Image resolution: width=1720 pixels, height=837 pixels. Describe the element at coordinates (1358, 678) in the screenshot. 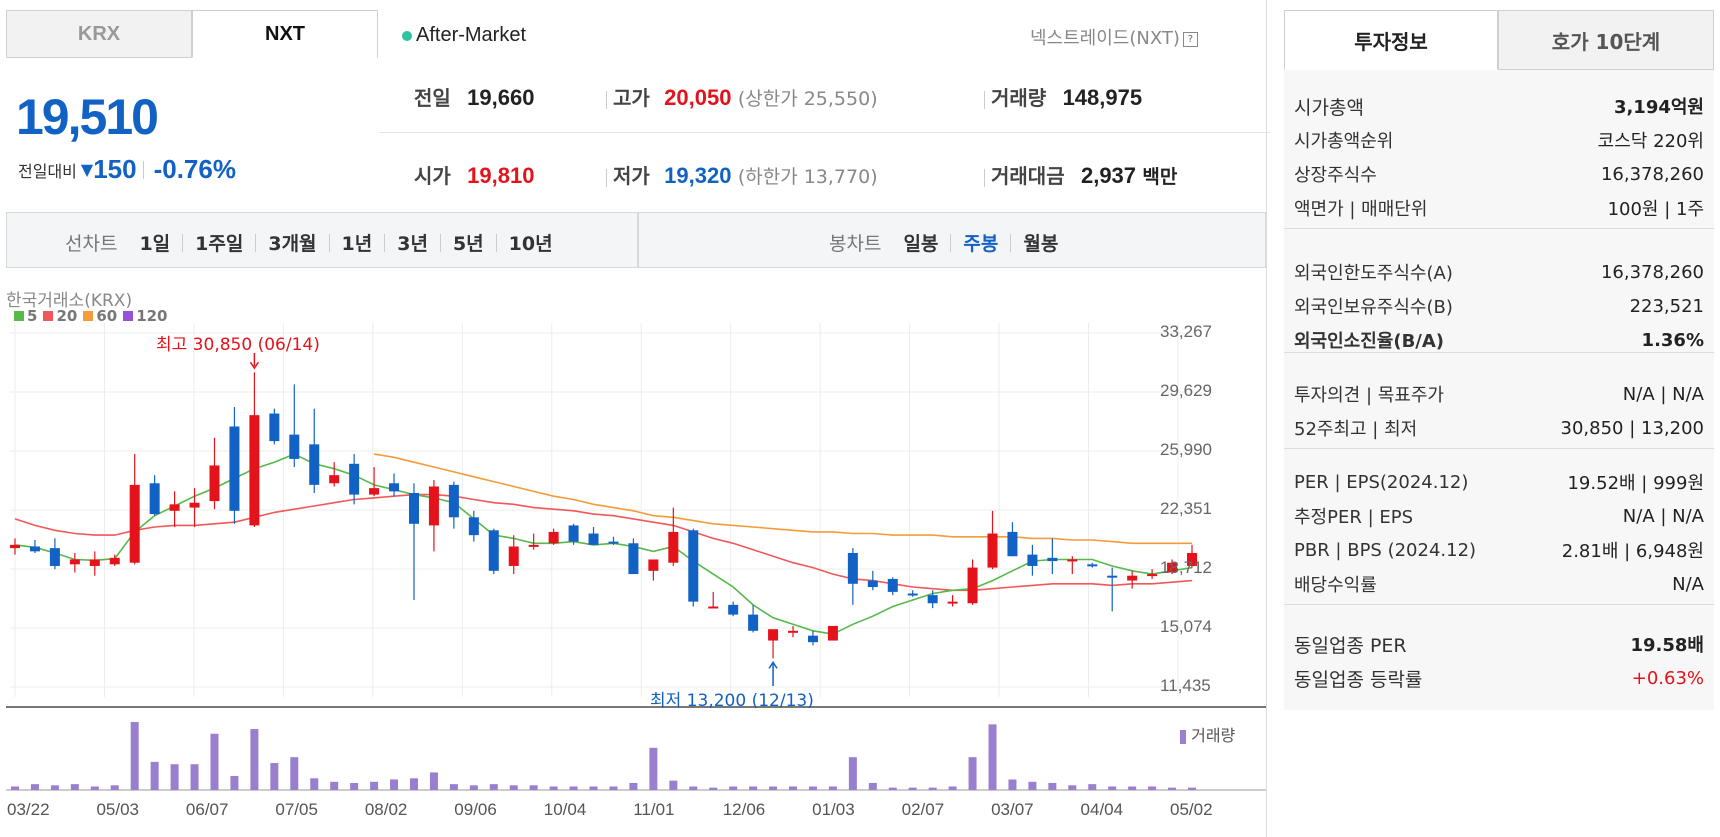

I see `invest-row-label: 동일업종 등락률` at that location.